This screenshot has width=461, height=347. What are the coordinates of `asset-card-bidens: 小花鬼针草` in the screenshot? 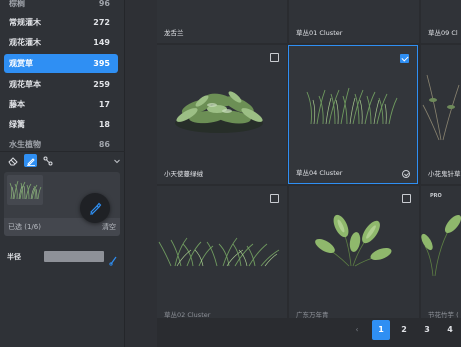 It's located at (441, 114).